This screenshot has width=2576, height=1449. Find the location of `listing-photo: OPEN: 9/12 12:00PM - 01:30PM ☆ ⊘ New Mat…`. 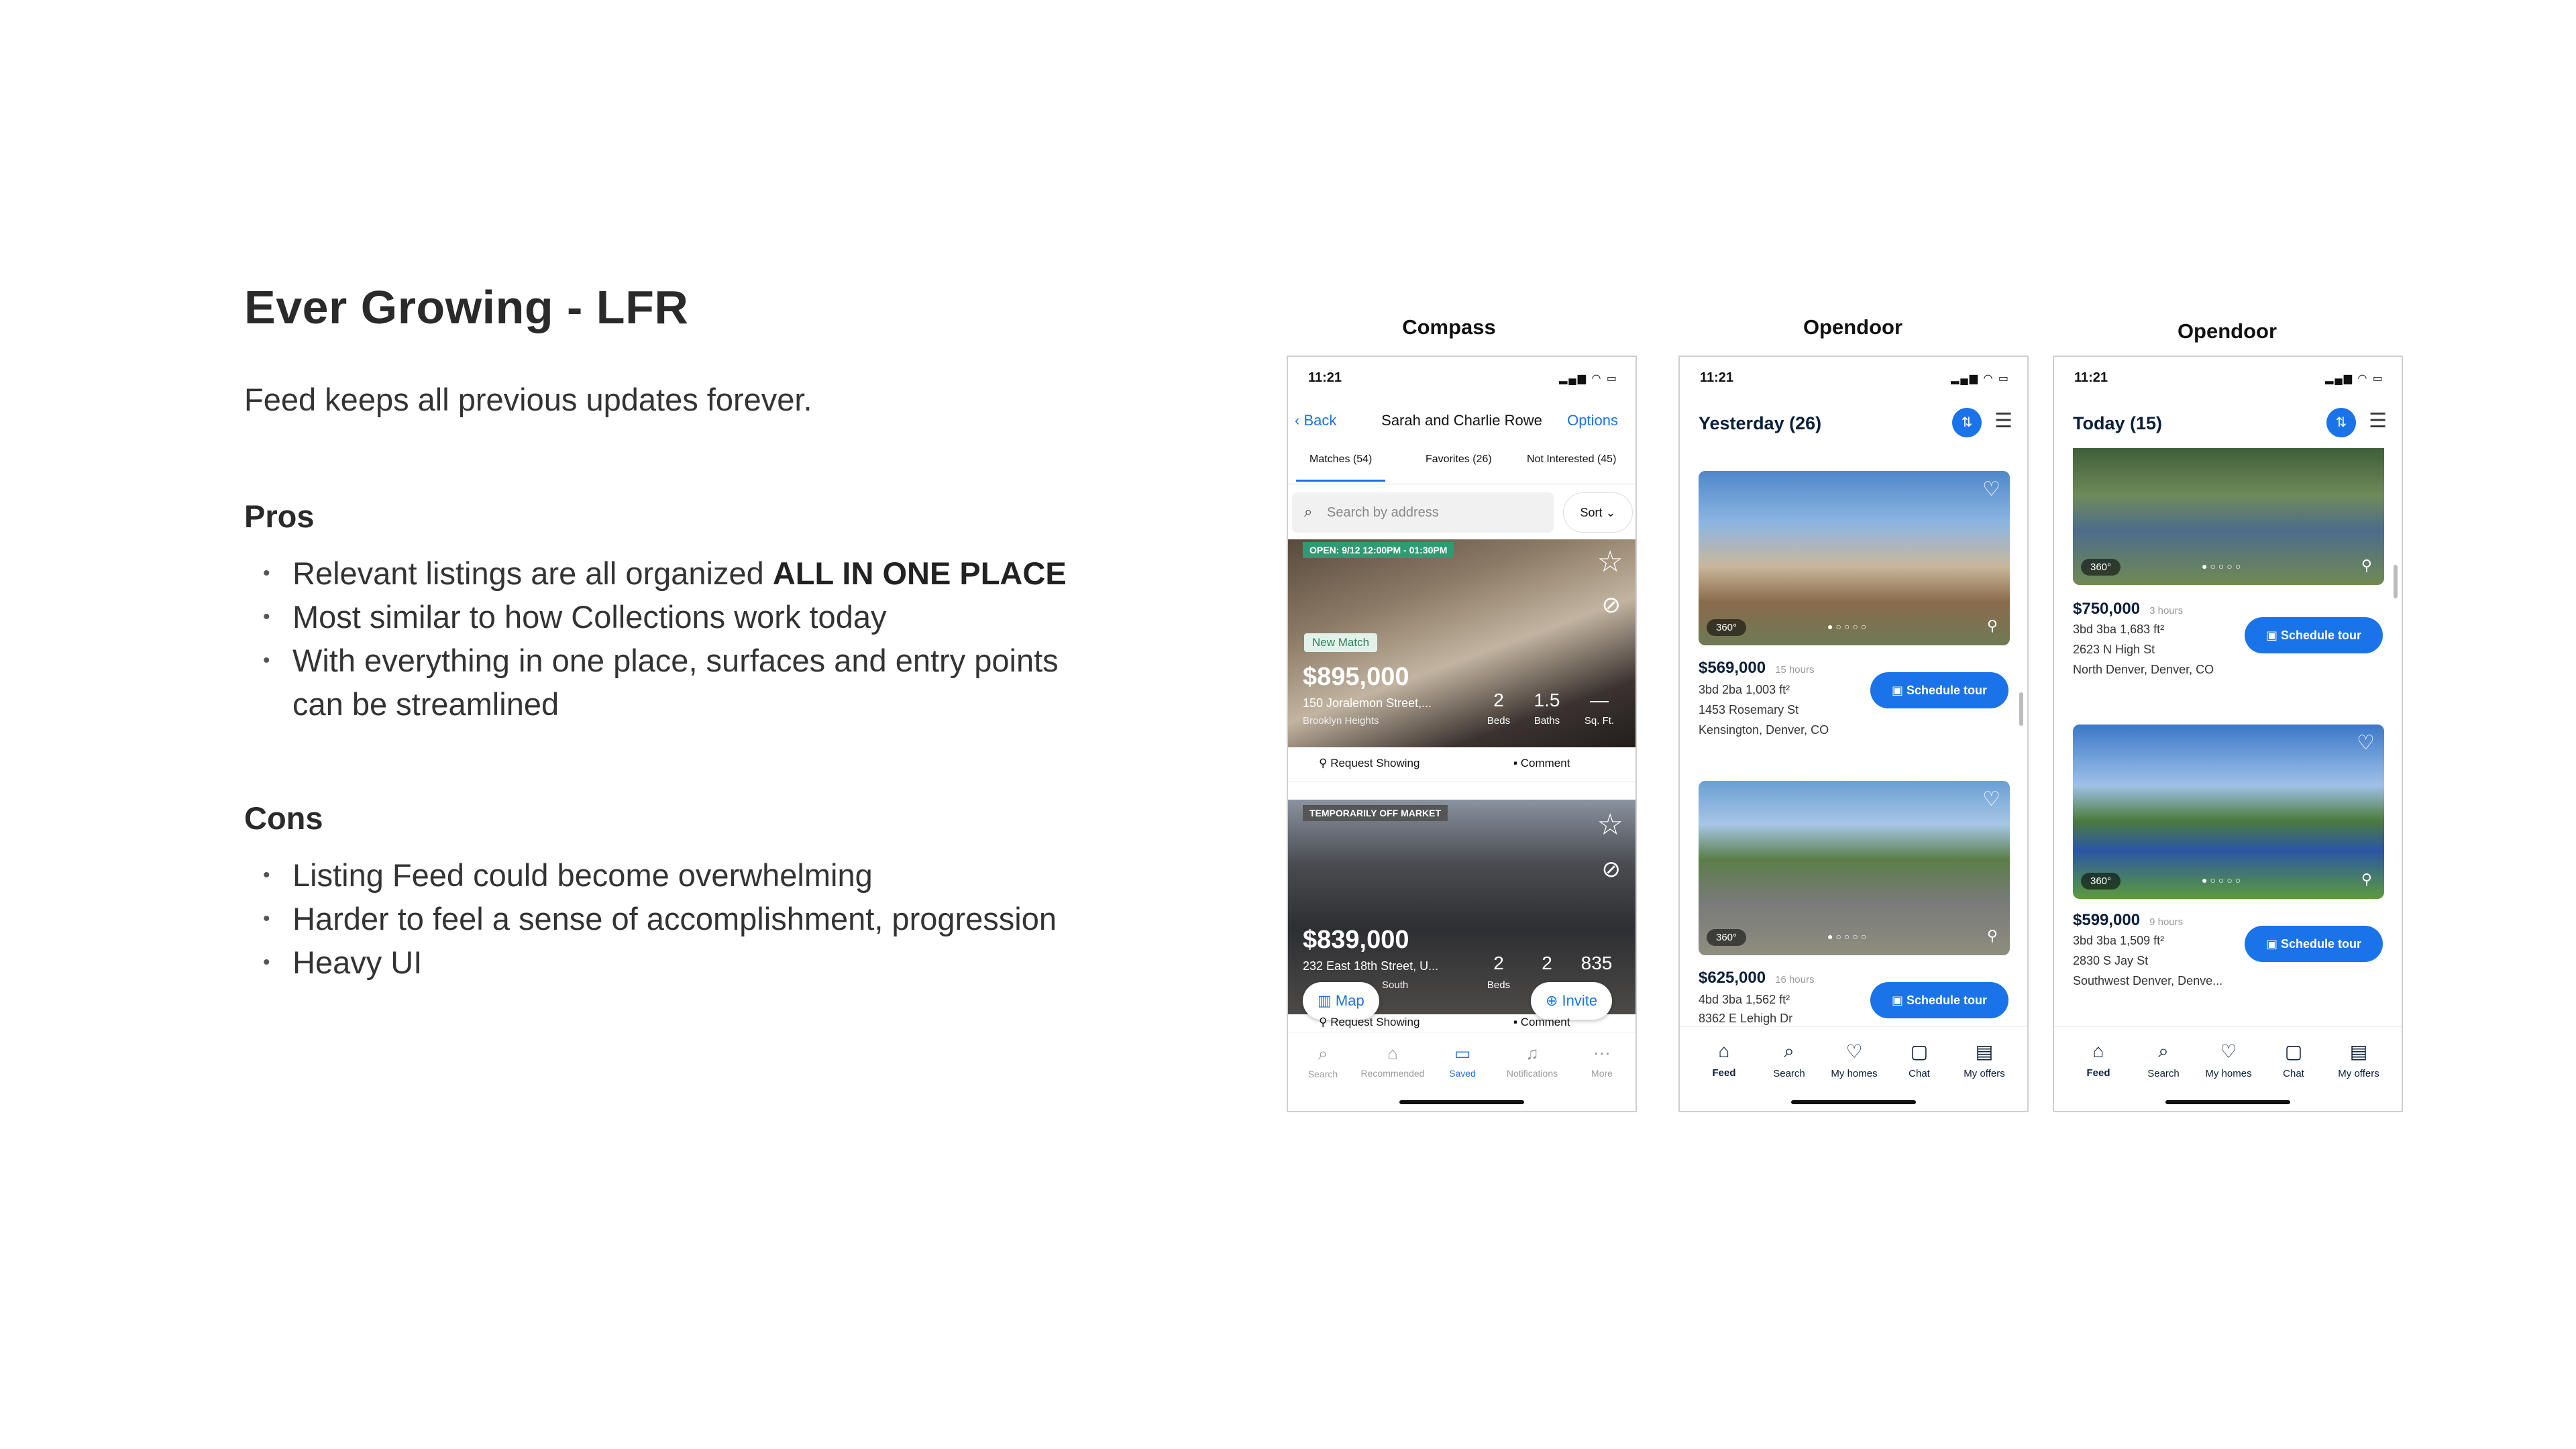

listing-photo: OPEN: 9/12 12:00PM - 01:30PM ☆ ⊘ New Mat… is located at coordinates (1461, 643).